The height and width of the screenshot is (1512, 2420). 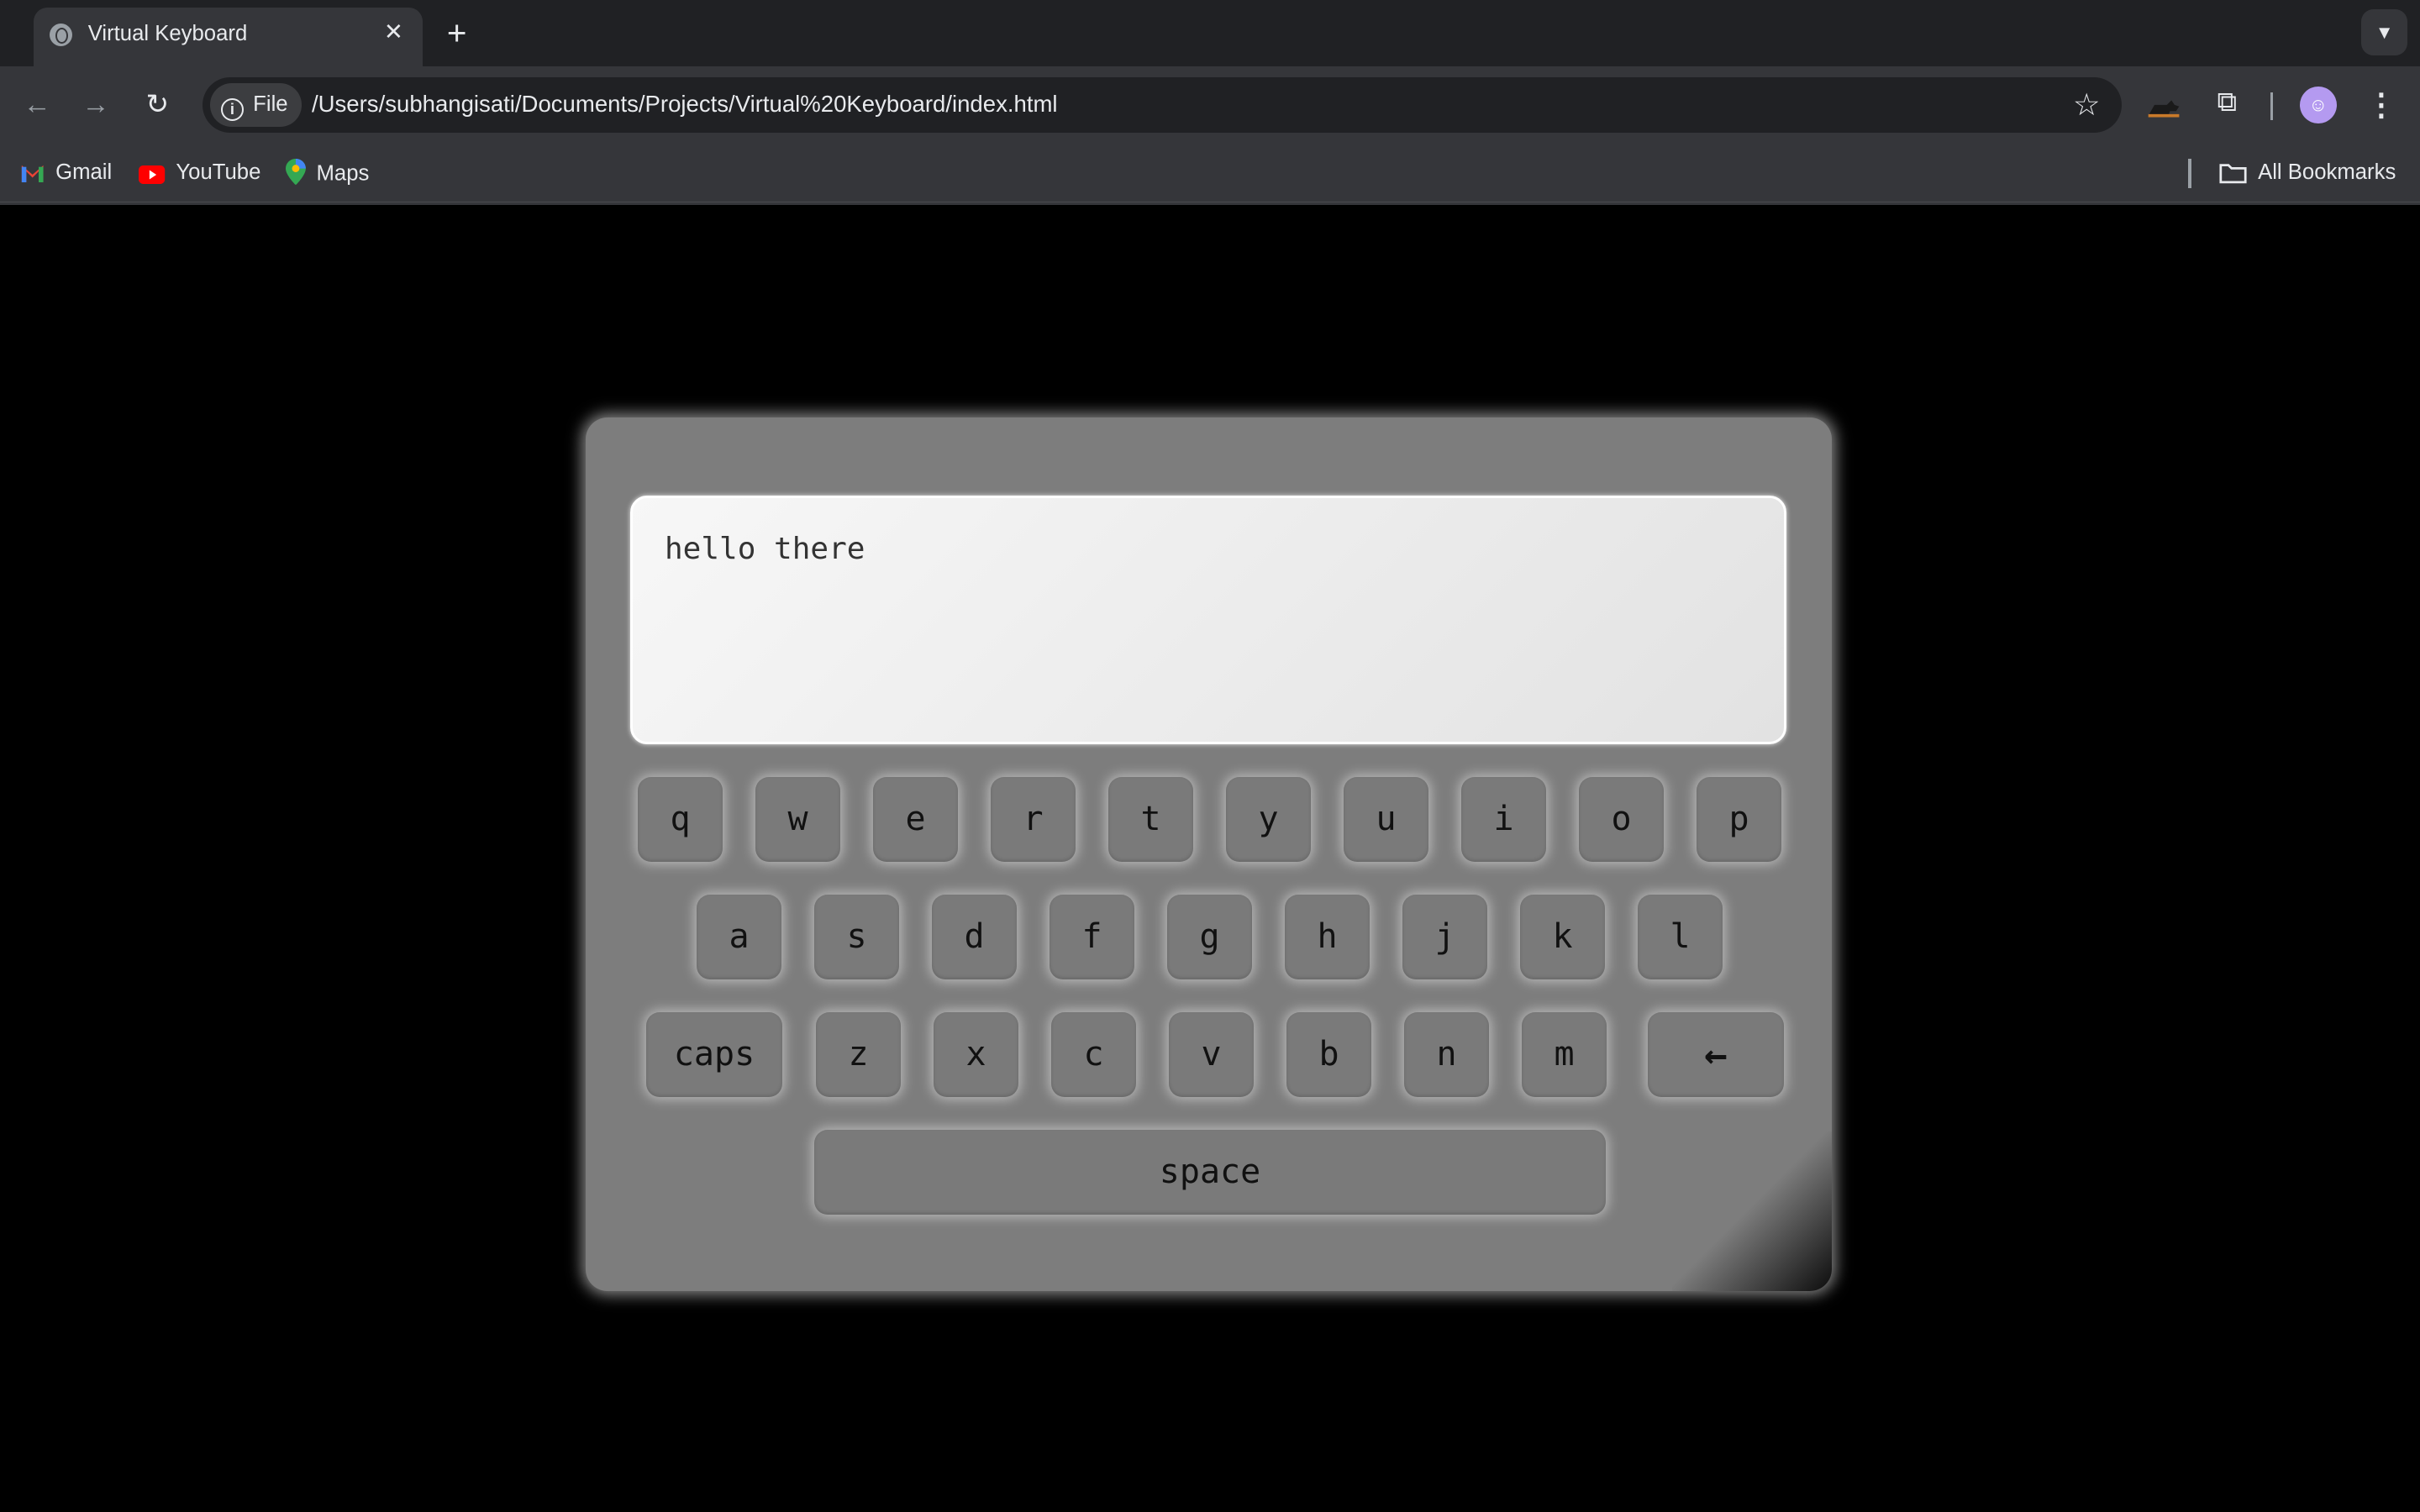 I want to click on all-bookmarks-button: All Bookmarks, so click(x=2307, y=172).